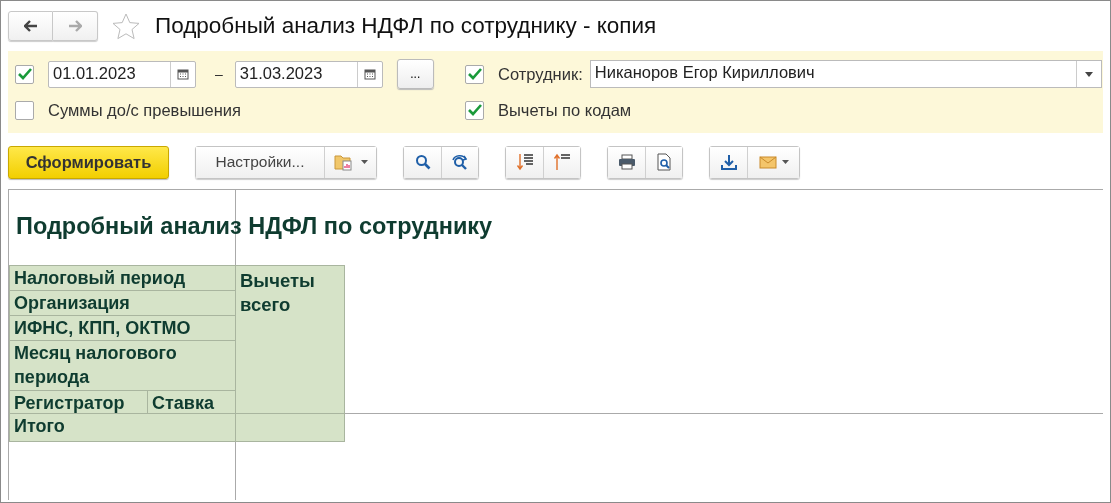 The image size is (1111, 503). What do you see at coordinates (767, 162) in the screenshot?
I see `envelope-icon` at bounding box center [767, 162].